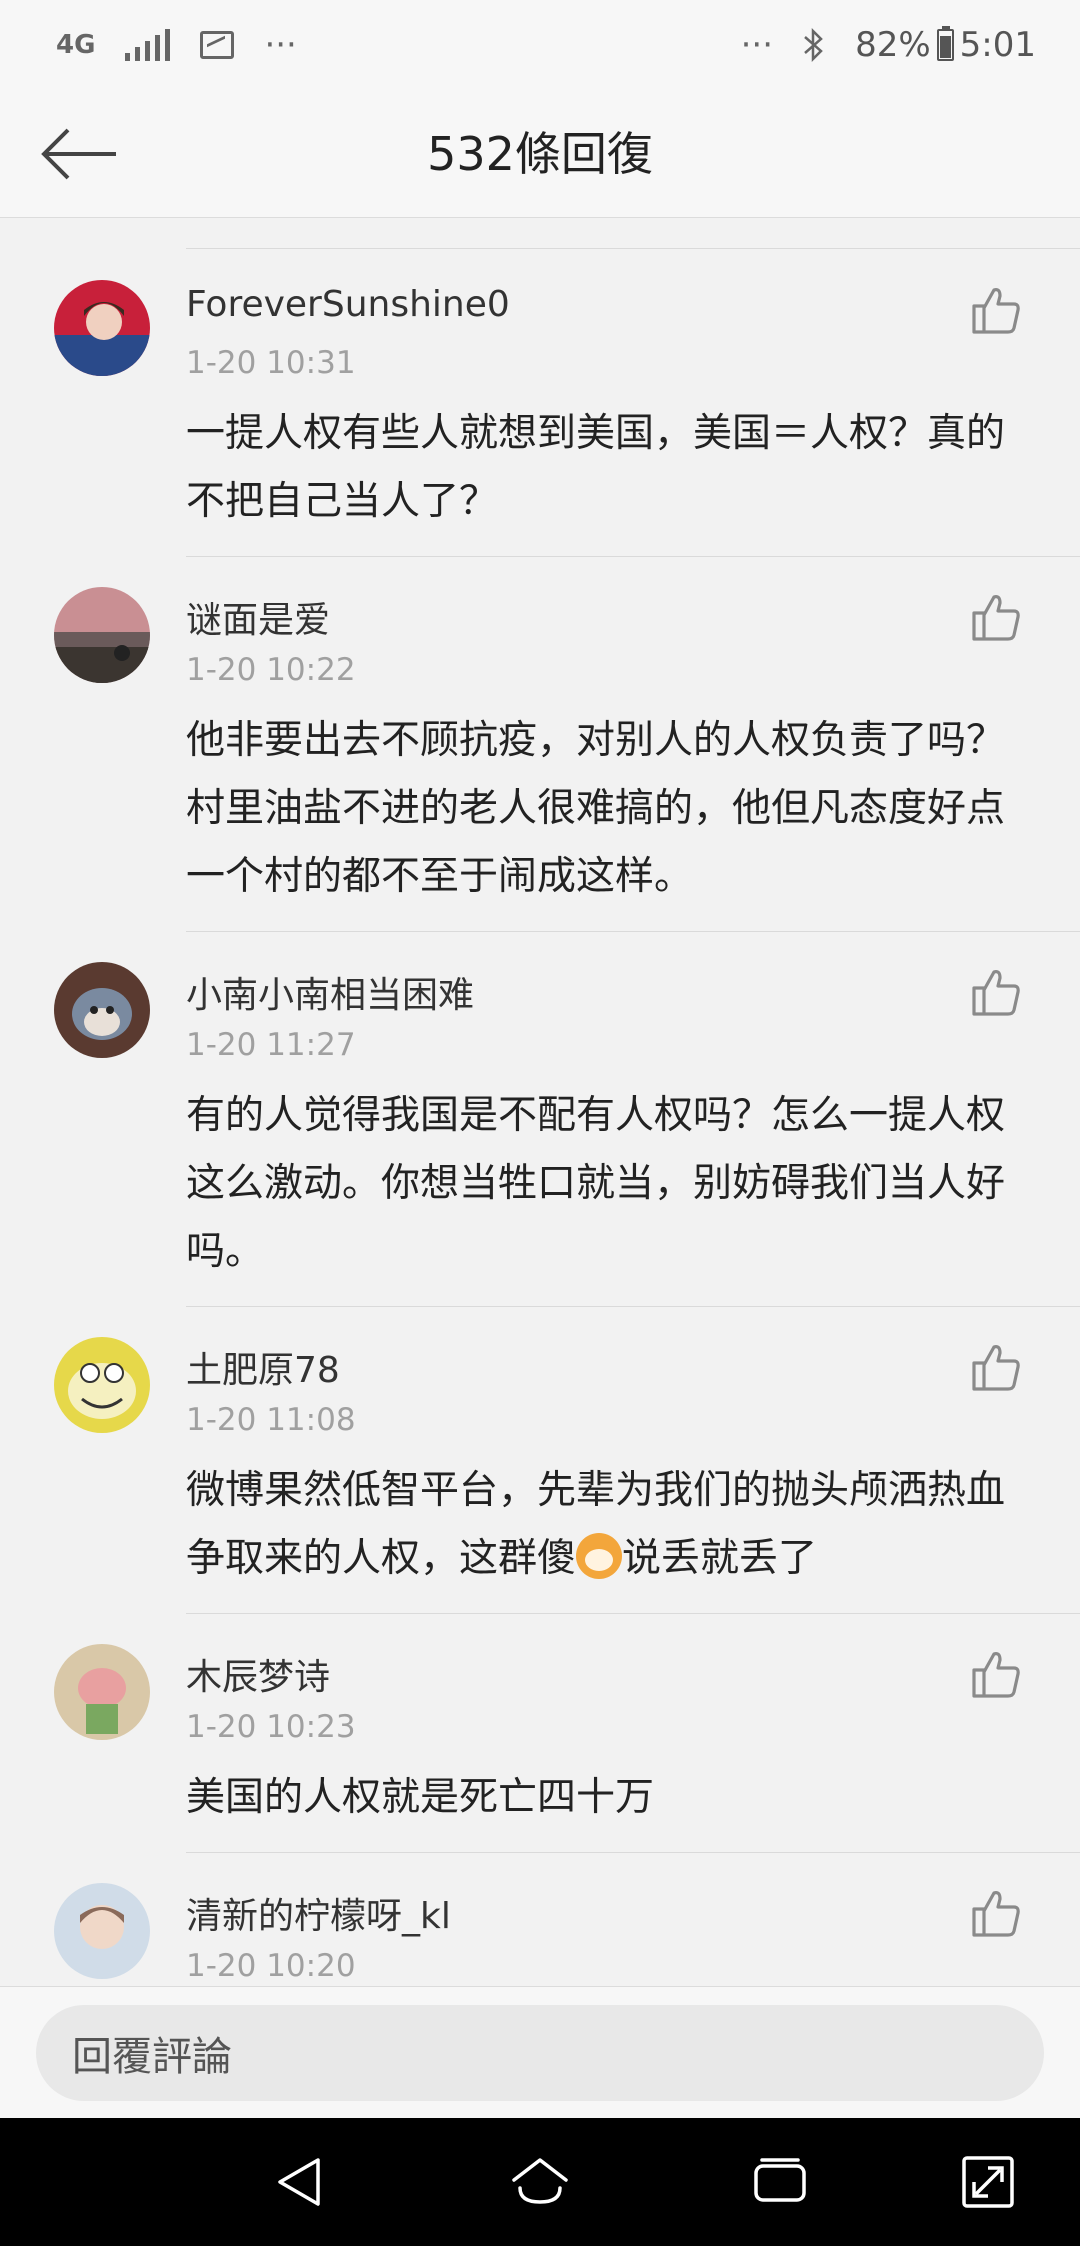 This screenshot has height=2246, width=1080. I want to click on signal-icon, so click(148, 45).